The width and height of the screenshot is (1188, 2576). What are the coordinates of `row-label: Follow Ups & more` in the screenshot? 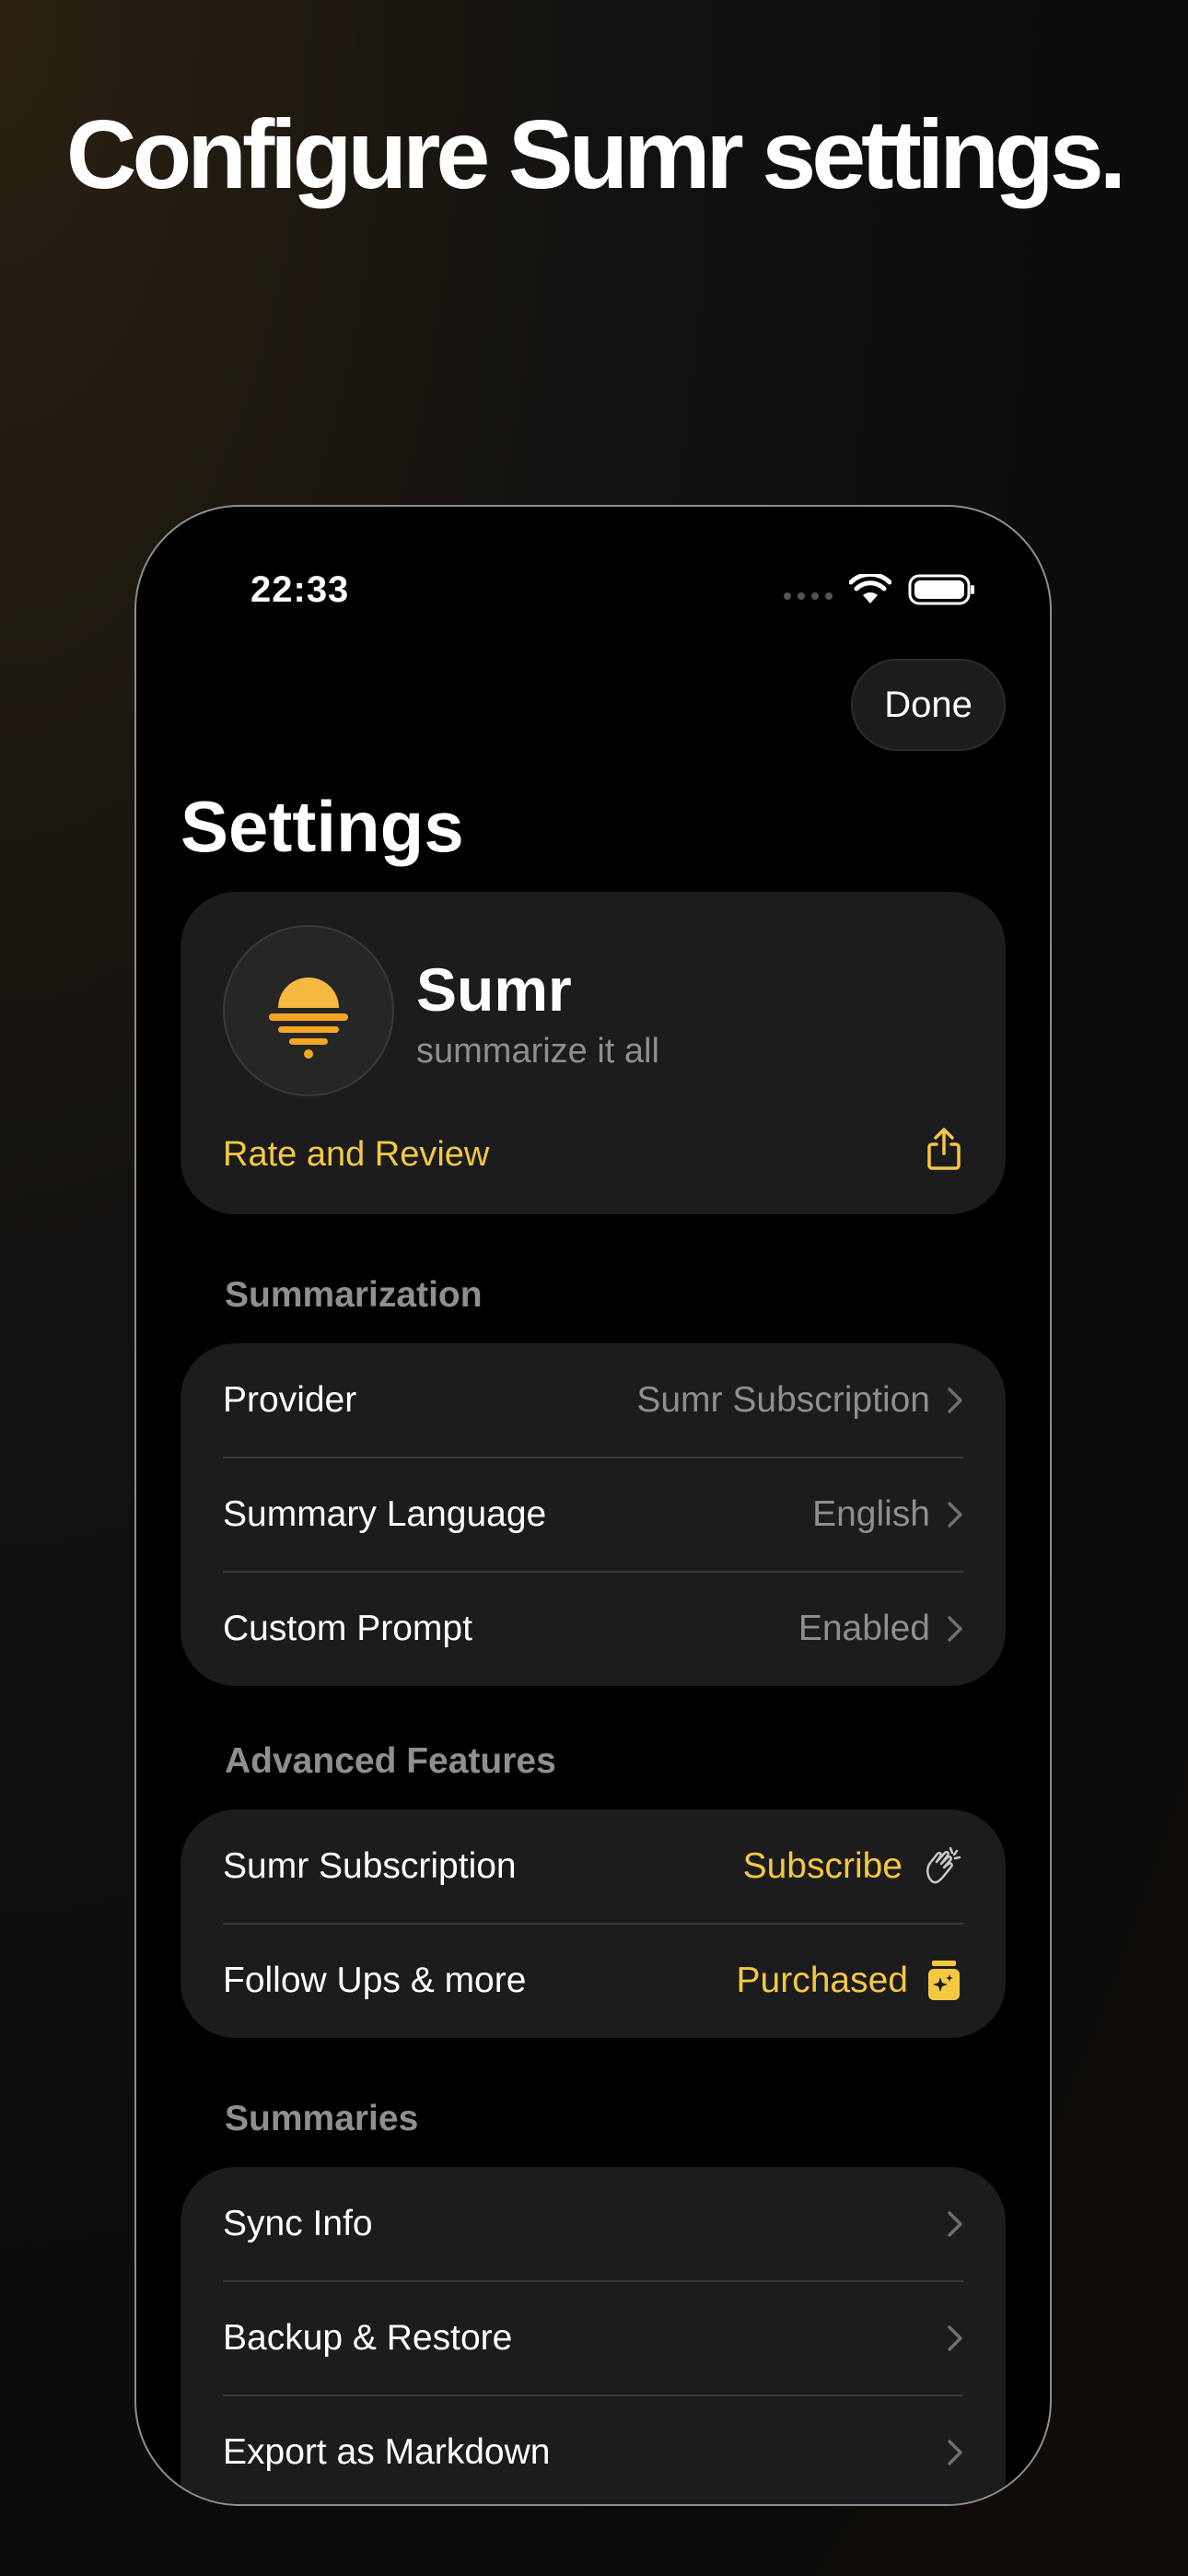 It's located at (375, 1980).